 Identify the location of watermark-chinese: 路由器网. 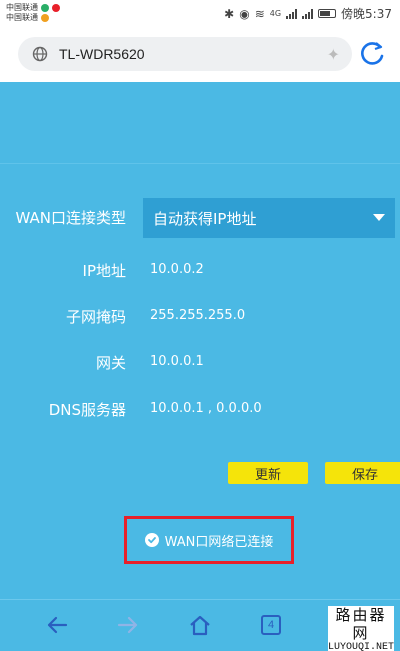
(361, 624).